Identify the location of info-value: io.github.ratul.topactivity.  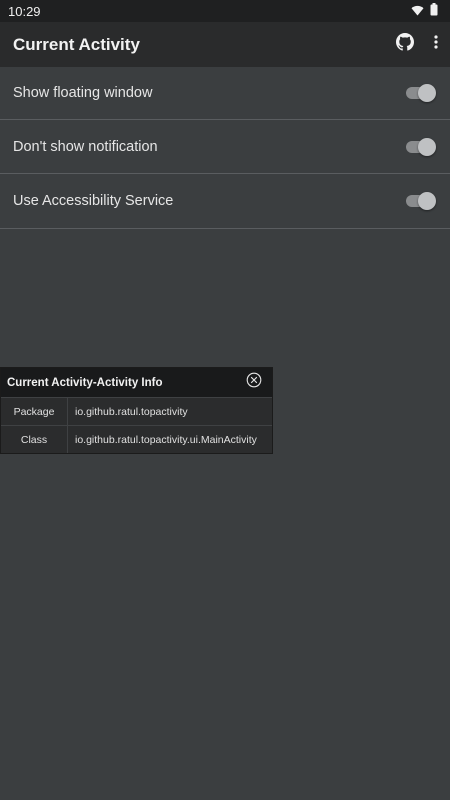
(131, 411).